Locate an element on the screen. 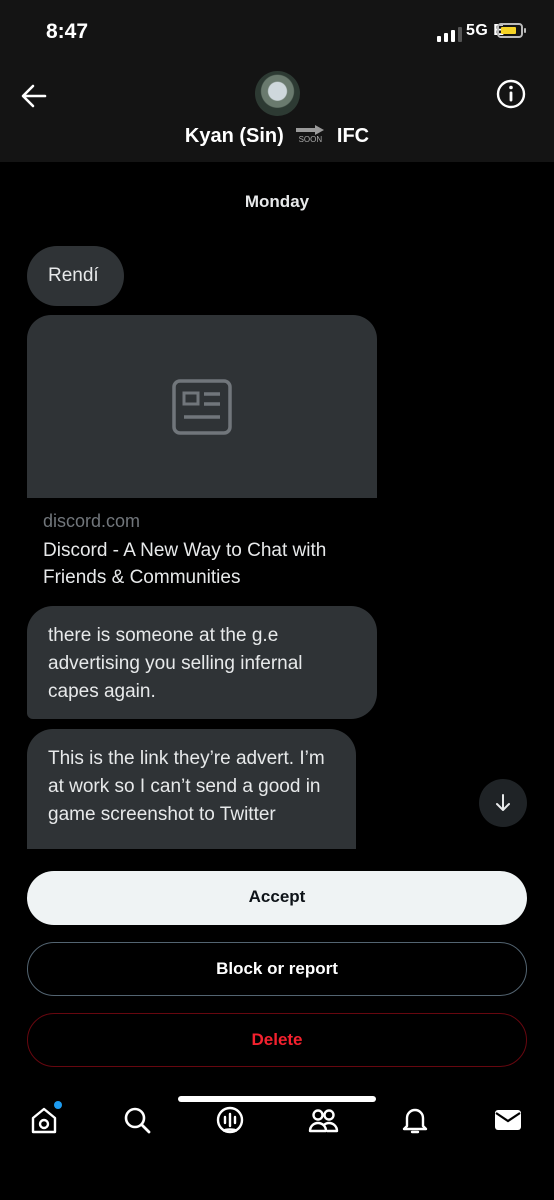  clock: 8:47 is located at coordinates (67, 31).